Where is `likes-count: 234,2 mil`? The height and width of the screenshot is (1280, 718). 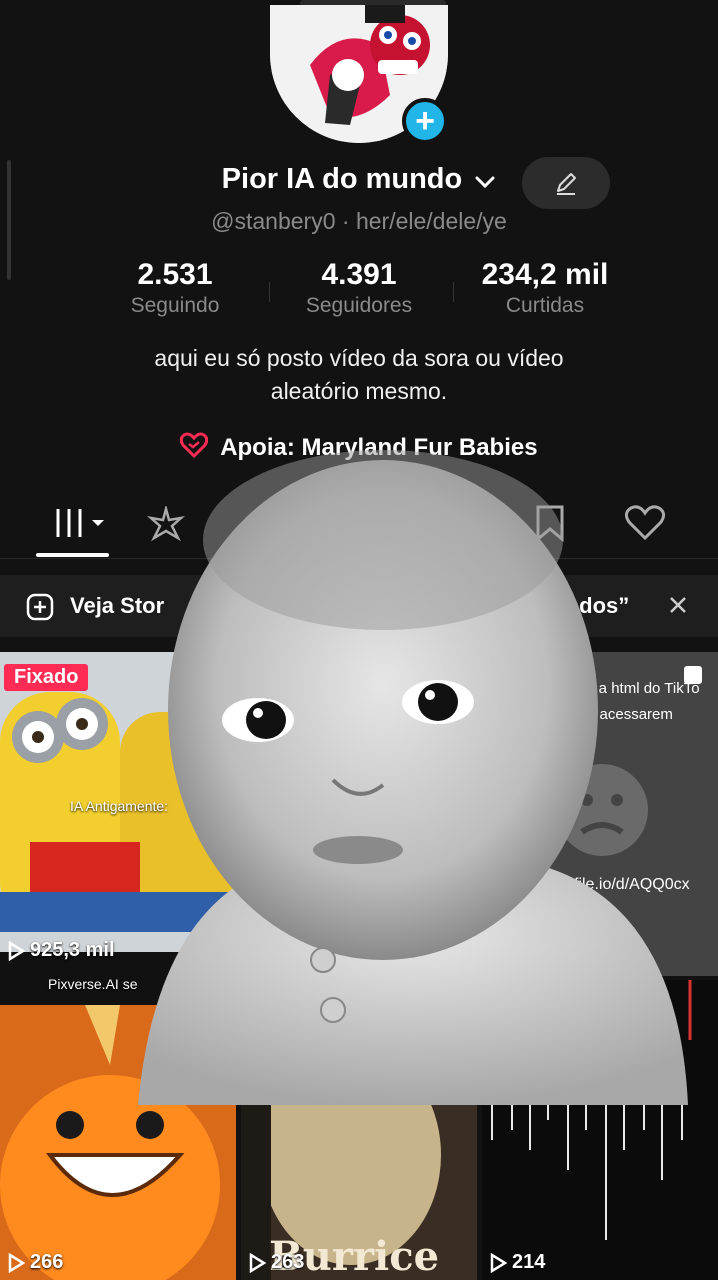
likes-count: 234,2 mil is located at coordinates (545, 274).